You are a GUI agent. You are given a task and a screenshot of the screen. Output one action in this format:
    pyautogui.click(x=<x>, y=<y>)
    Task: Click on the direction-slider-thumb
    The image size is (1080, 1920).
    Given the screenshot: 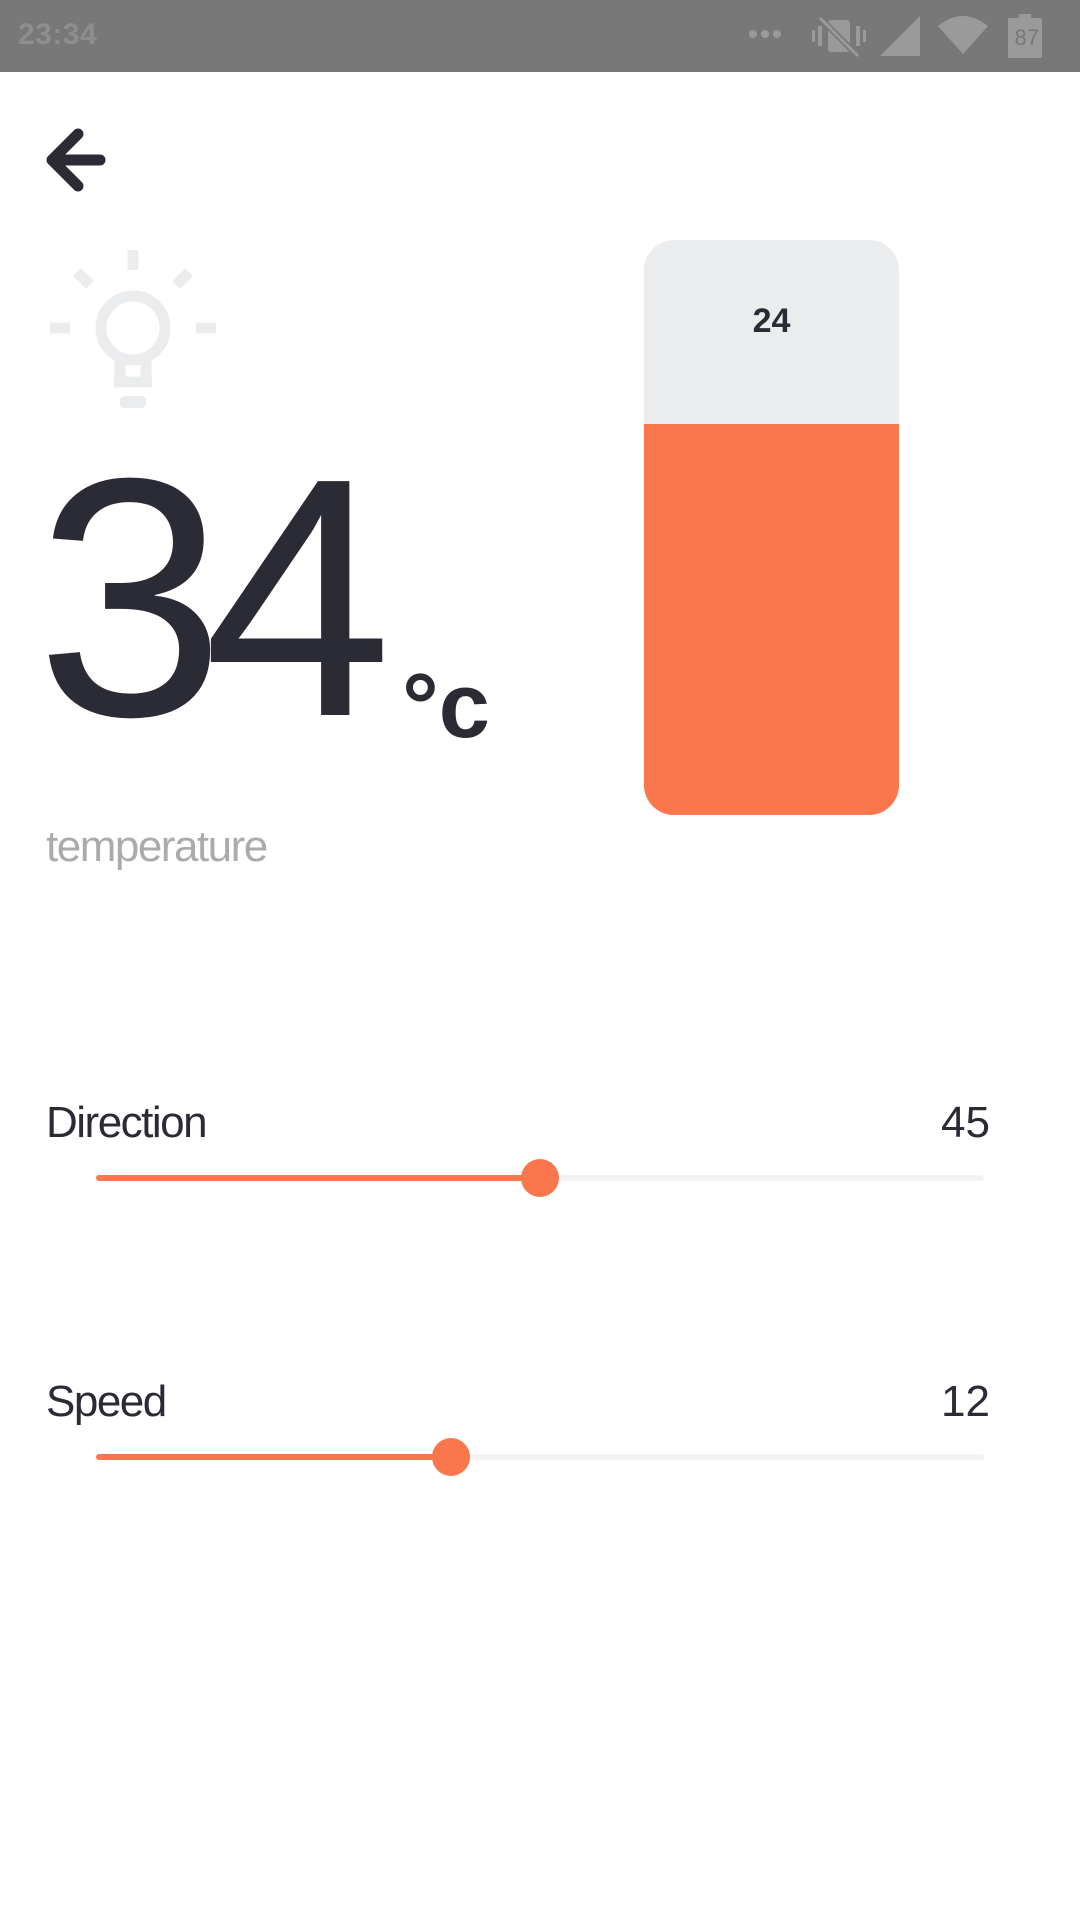 What is the action you would take?
    pyautogui.click(x=540, y=1178)
    